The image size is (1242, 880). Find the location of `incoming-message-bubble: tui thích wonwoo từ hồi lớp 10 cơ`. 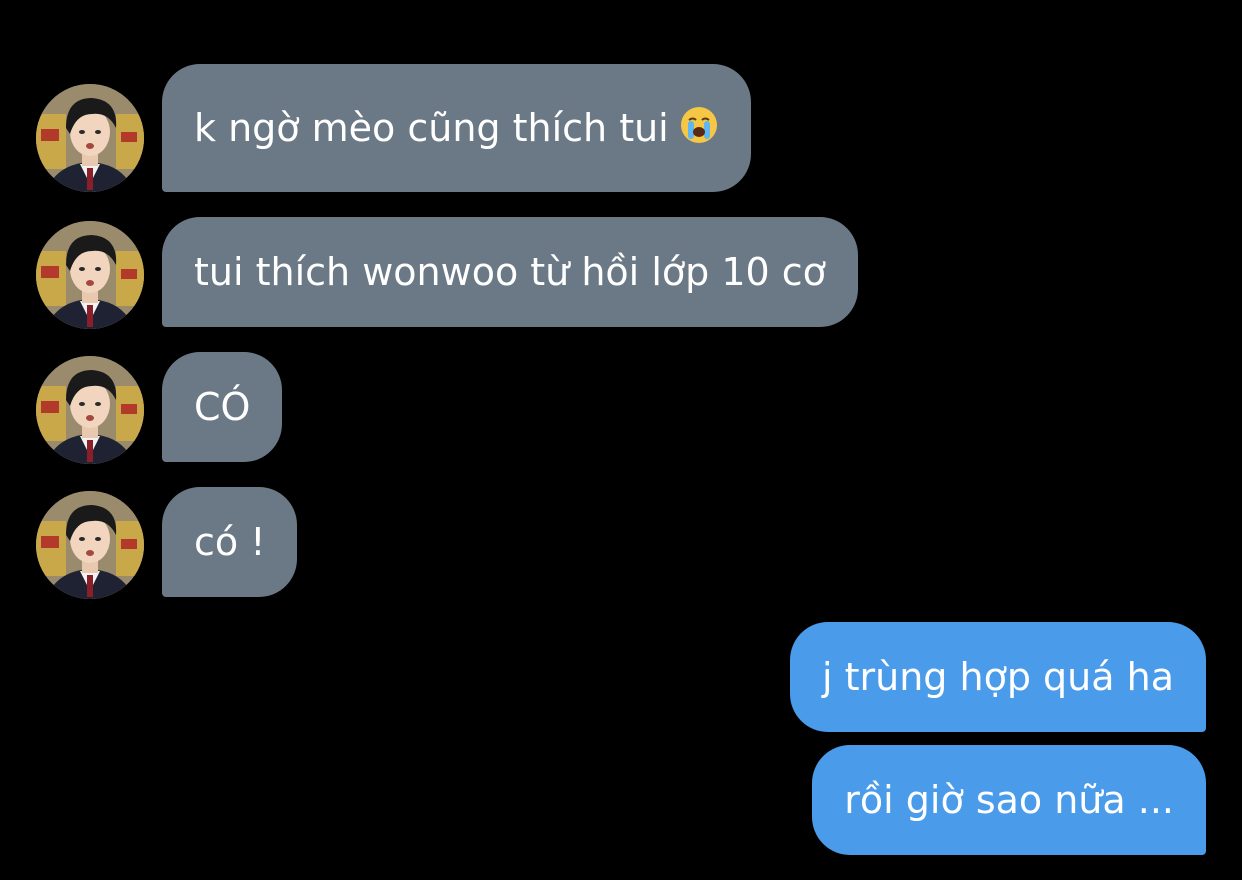

incoming-message-bubble: tui thích wonwoo từ hồi lớp 10 cơ is located at coordinates (510, 272).